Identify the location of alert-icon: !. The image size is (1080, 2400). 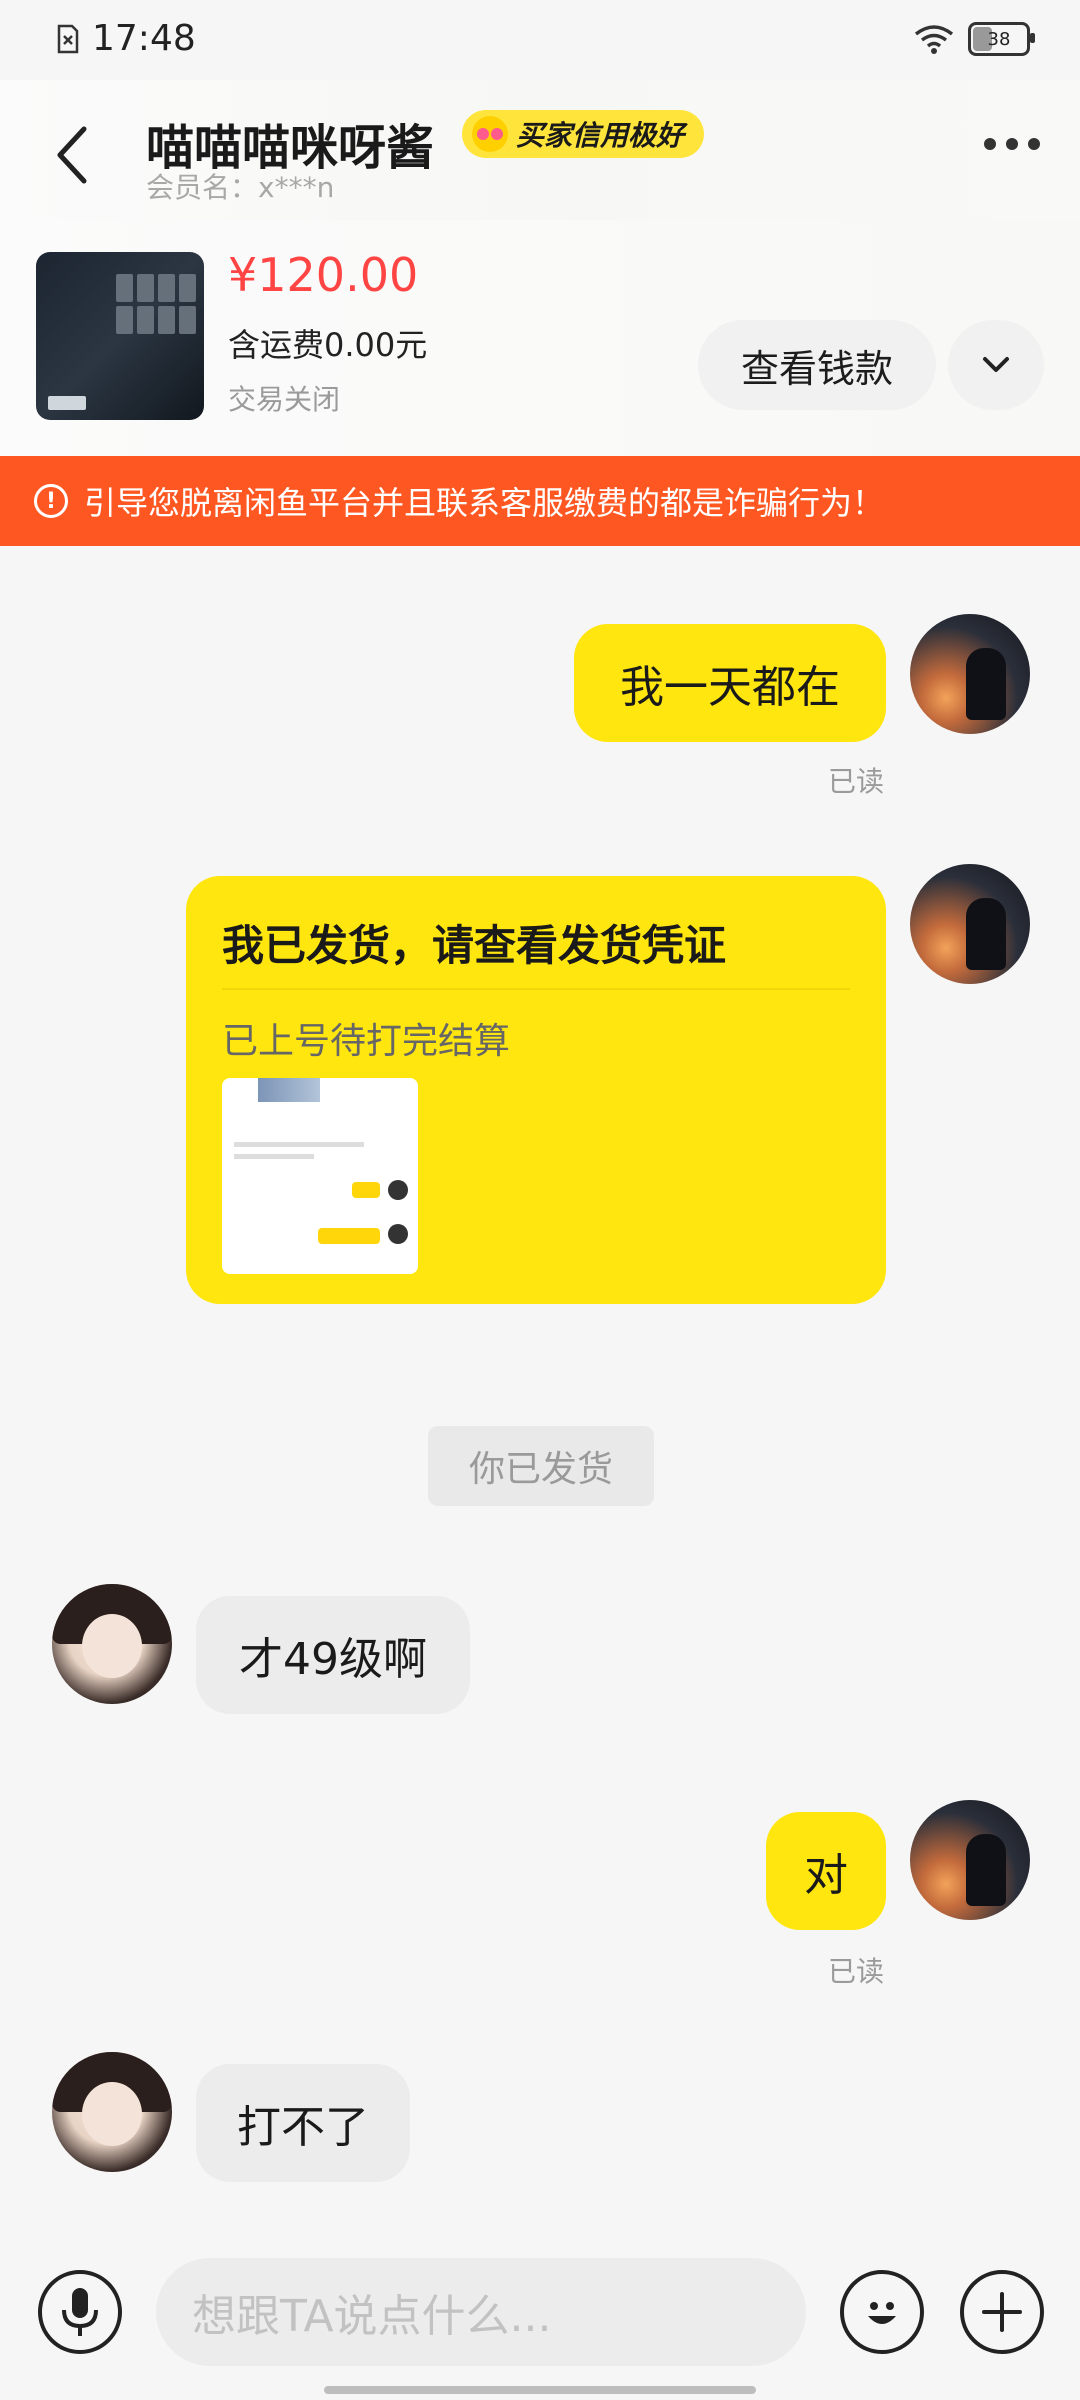
(51, 501).